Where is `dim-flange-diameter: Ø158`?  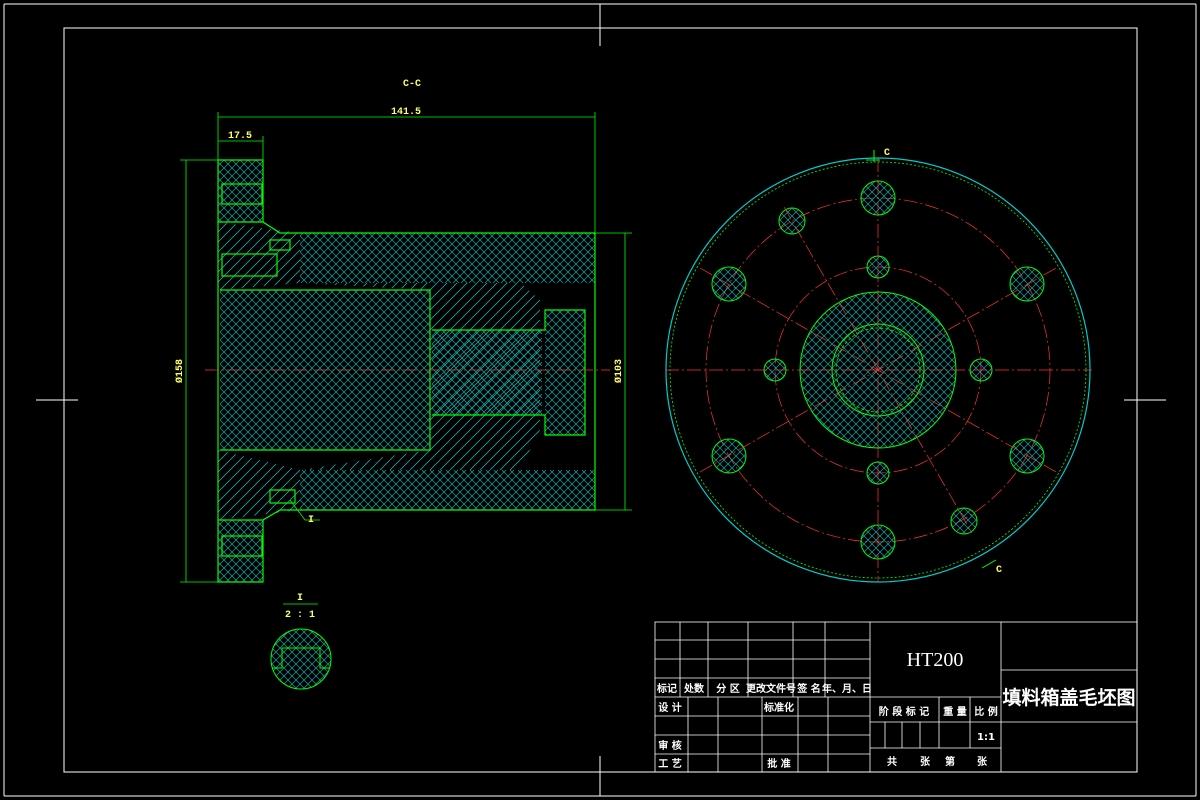
dim-flange-diameter: Ø158 is located at coordinates (180, 371).